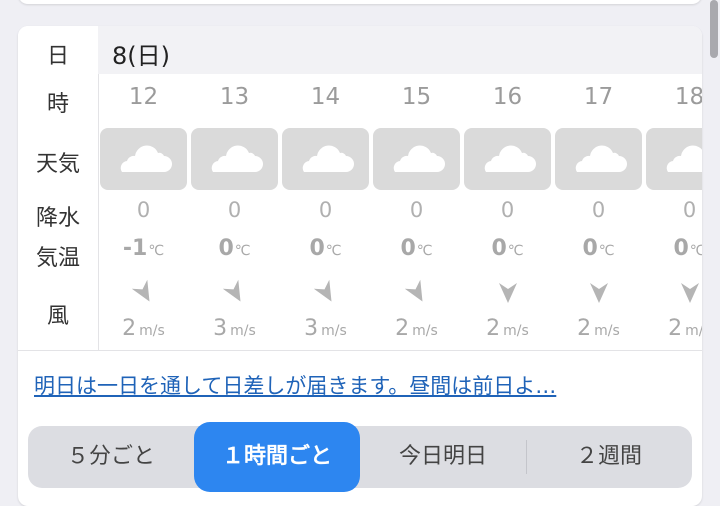  What do you see at coordinates (57, 56) in the screenshot?
I see `day-label: 日` at bounding box center [57, 56].